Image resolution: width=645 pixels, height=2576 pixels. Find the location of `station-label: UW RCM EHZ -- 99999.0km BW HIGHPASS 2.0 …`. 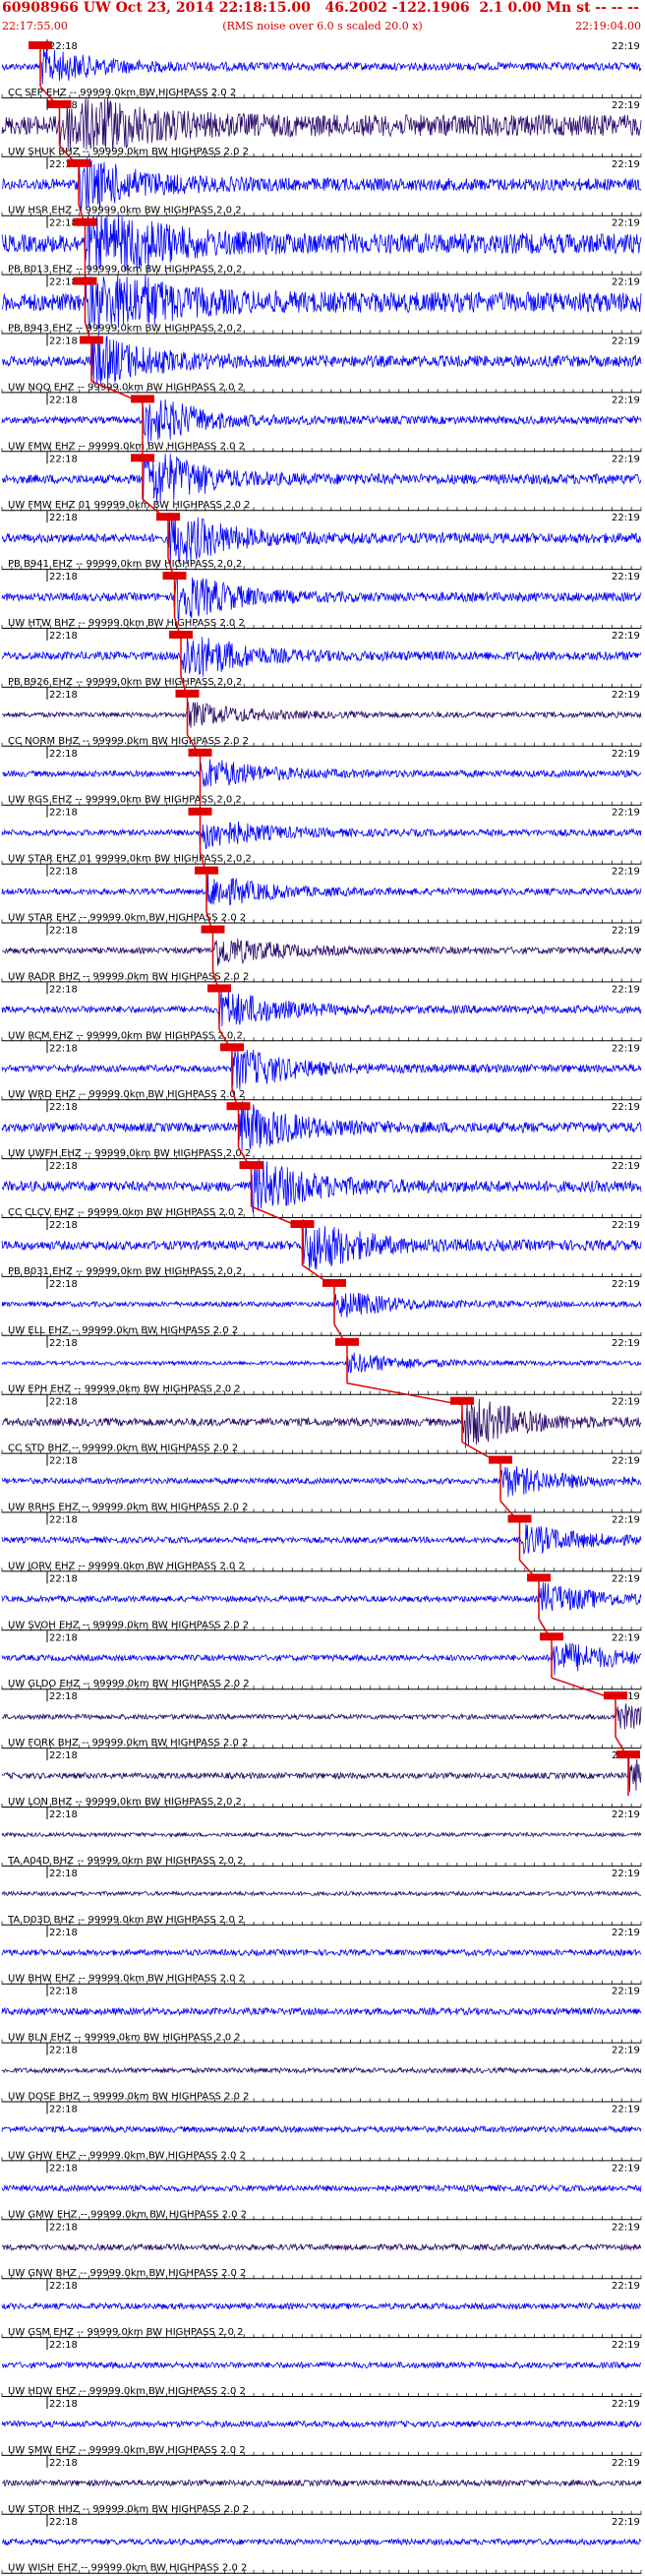

station-label: UW RCM EHZ -- 99999.0km BW HIGHPASS 2.0 … is located at coordinates (125, 1035).